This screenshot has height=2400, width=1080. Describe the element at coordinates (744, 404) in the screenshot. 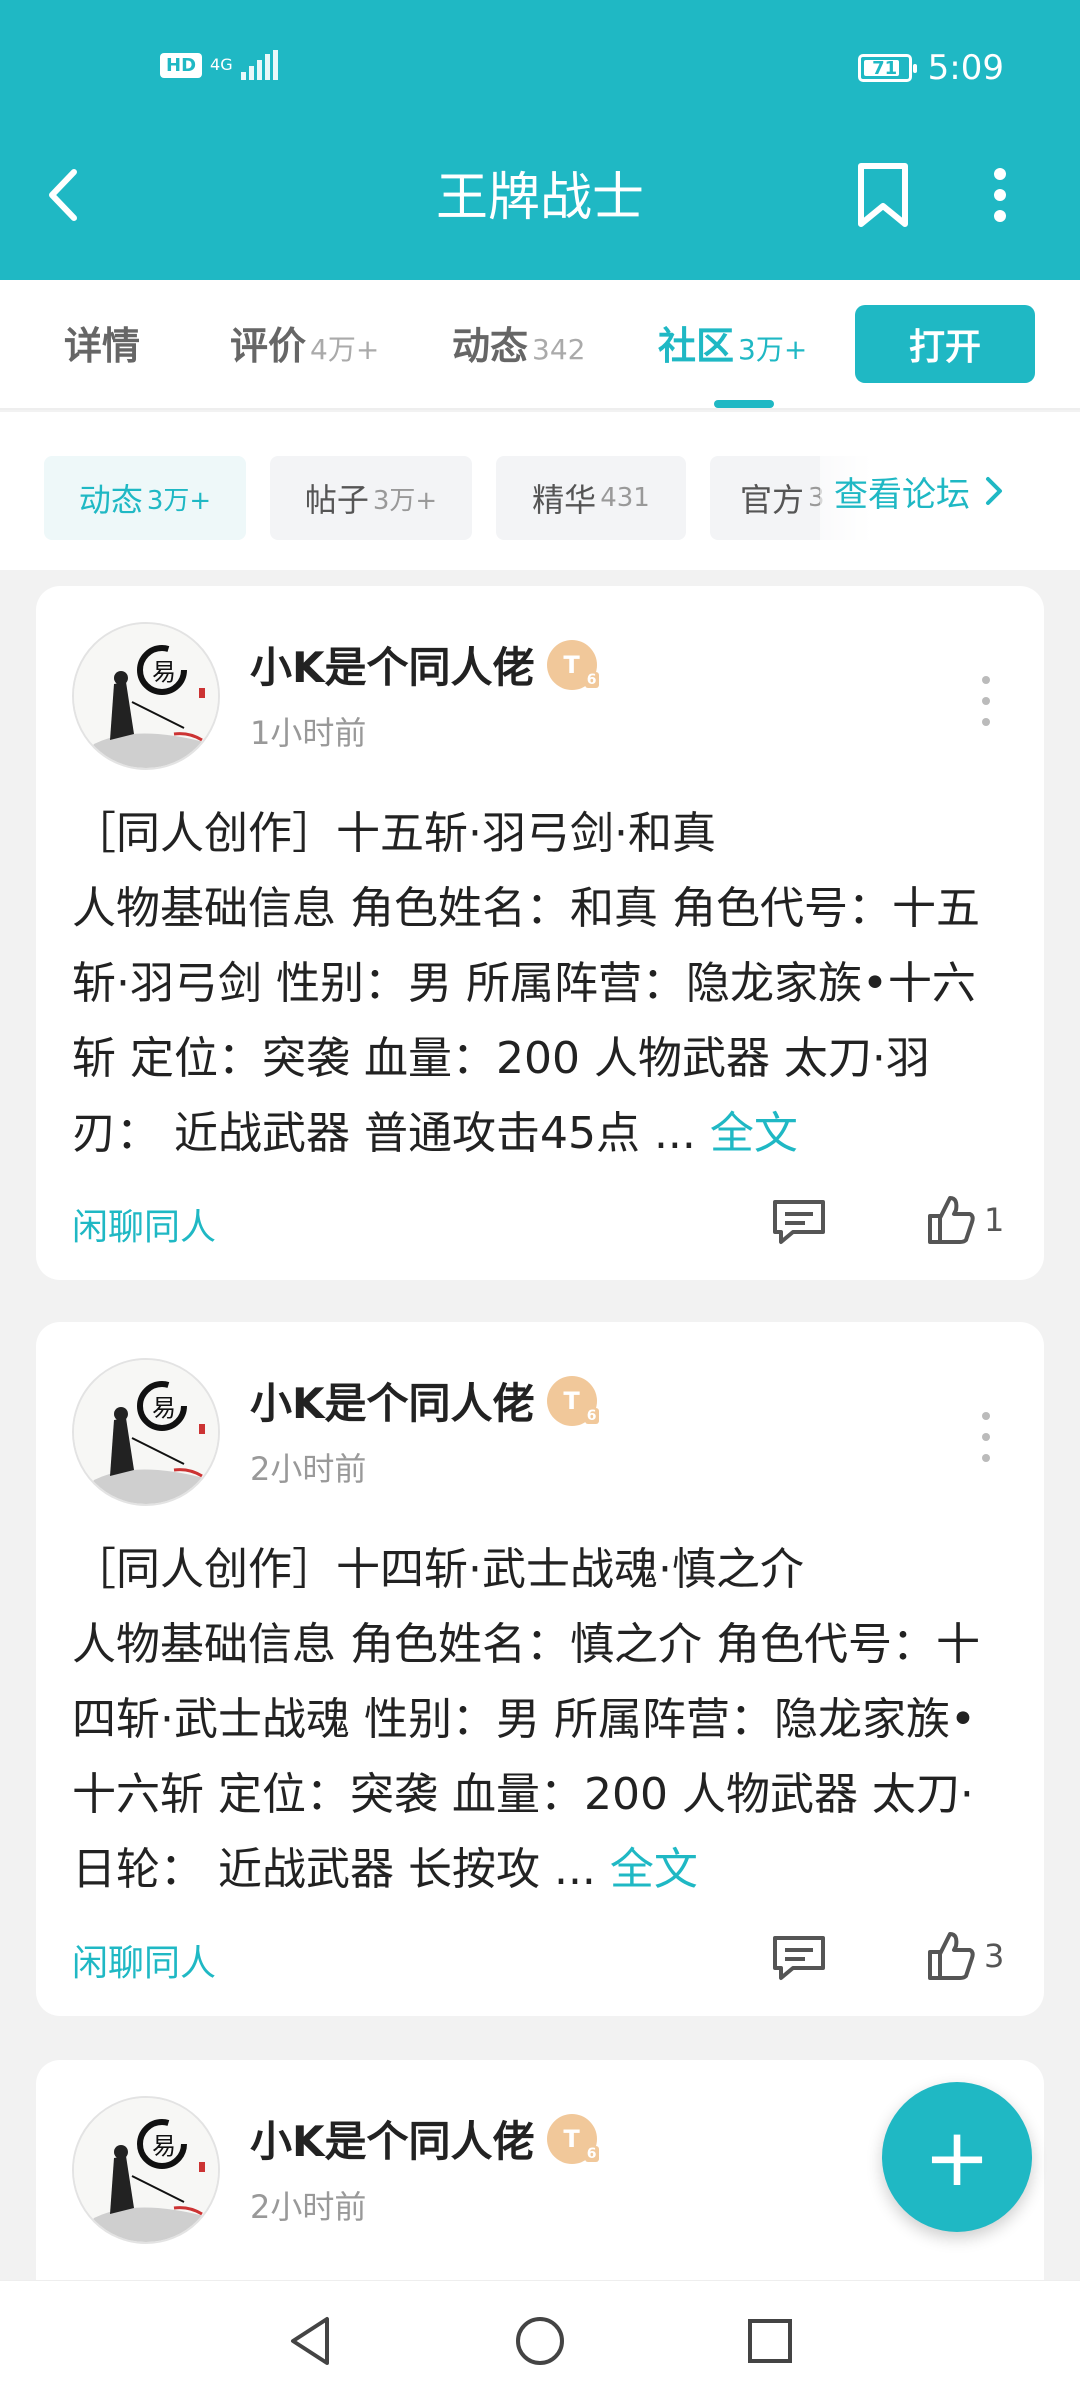

I see `active-tab-indicator` at that location.